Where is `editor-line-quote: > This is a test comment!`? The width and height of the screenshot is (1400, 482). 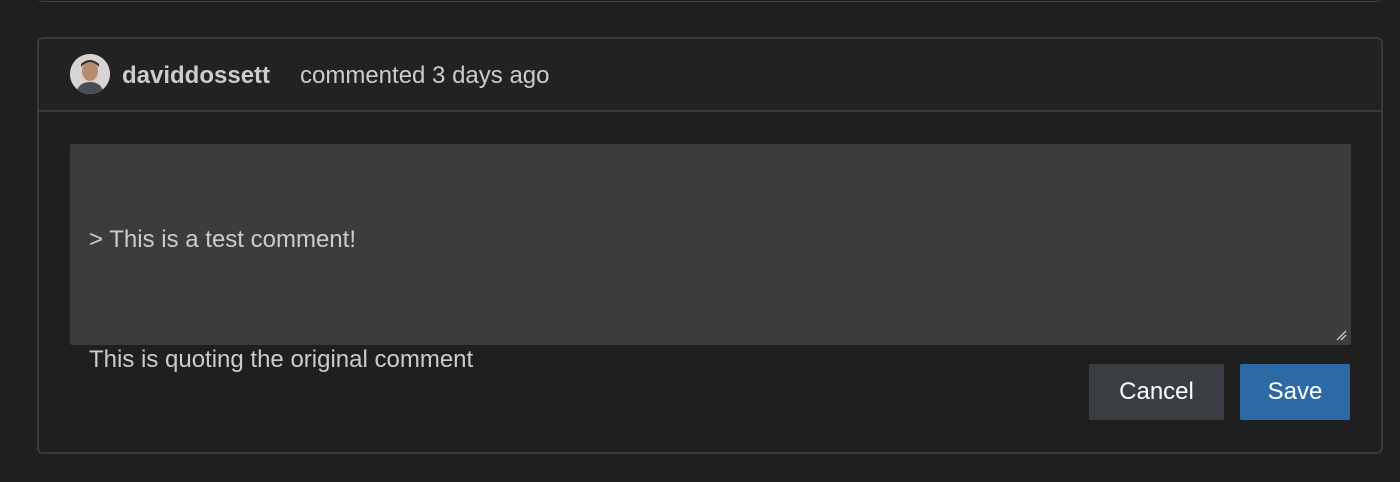
editor-line-quote: > This is a test comment! is located at coordinates (222, 239).